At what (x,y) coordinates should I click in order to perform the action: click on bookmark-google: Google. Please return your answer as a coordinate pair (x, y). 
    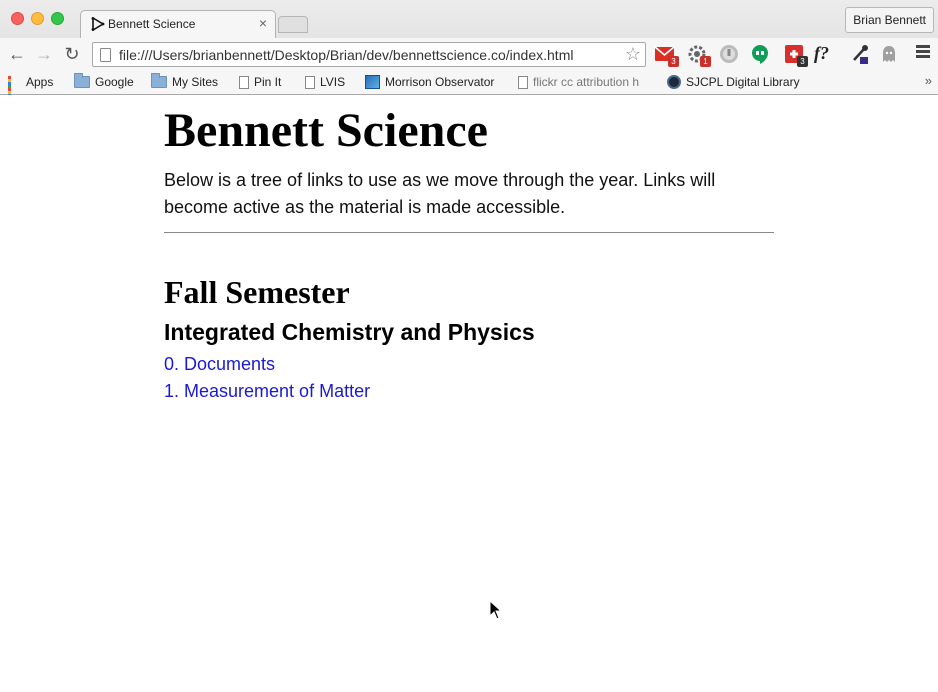
    Looking at the image, I should click on (104, 81).